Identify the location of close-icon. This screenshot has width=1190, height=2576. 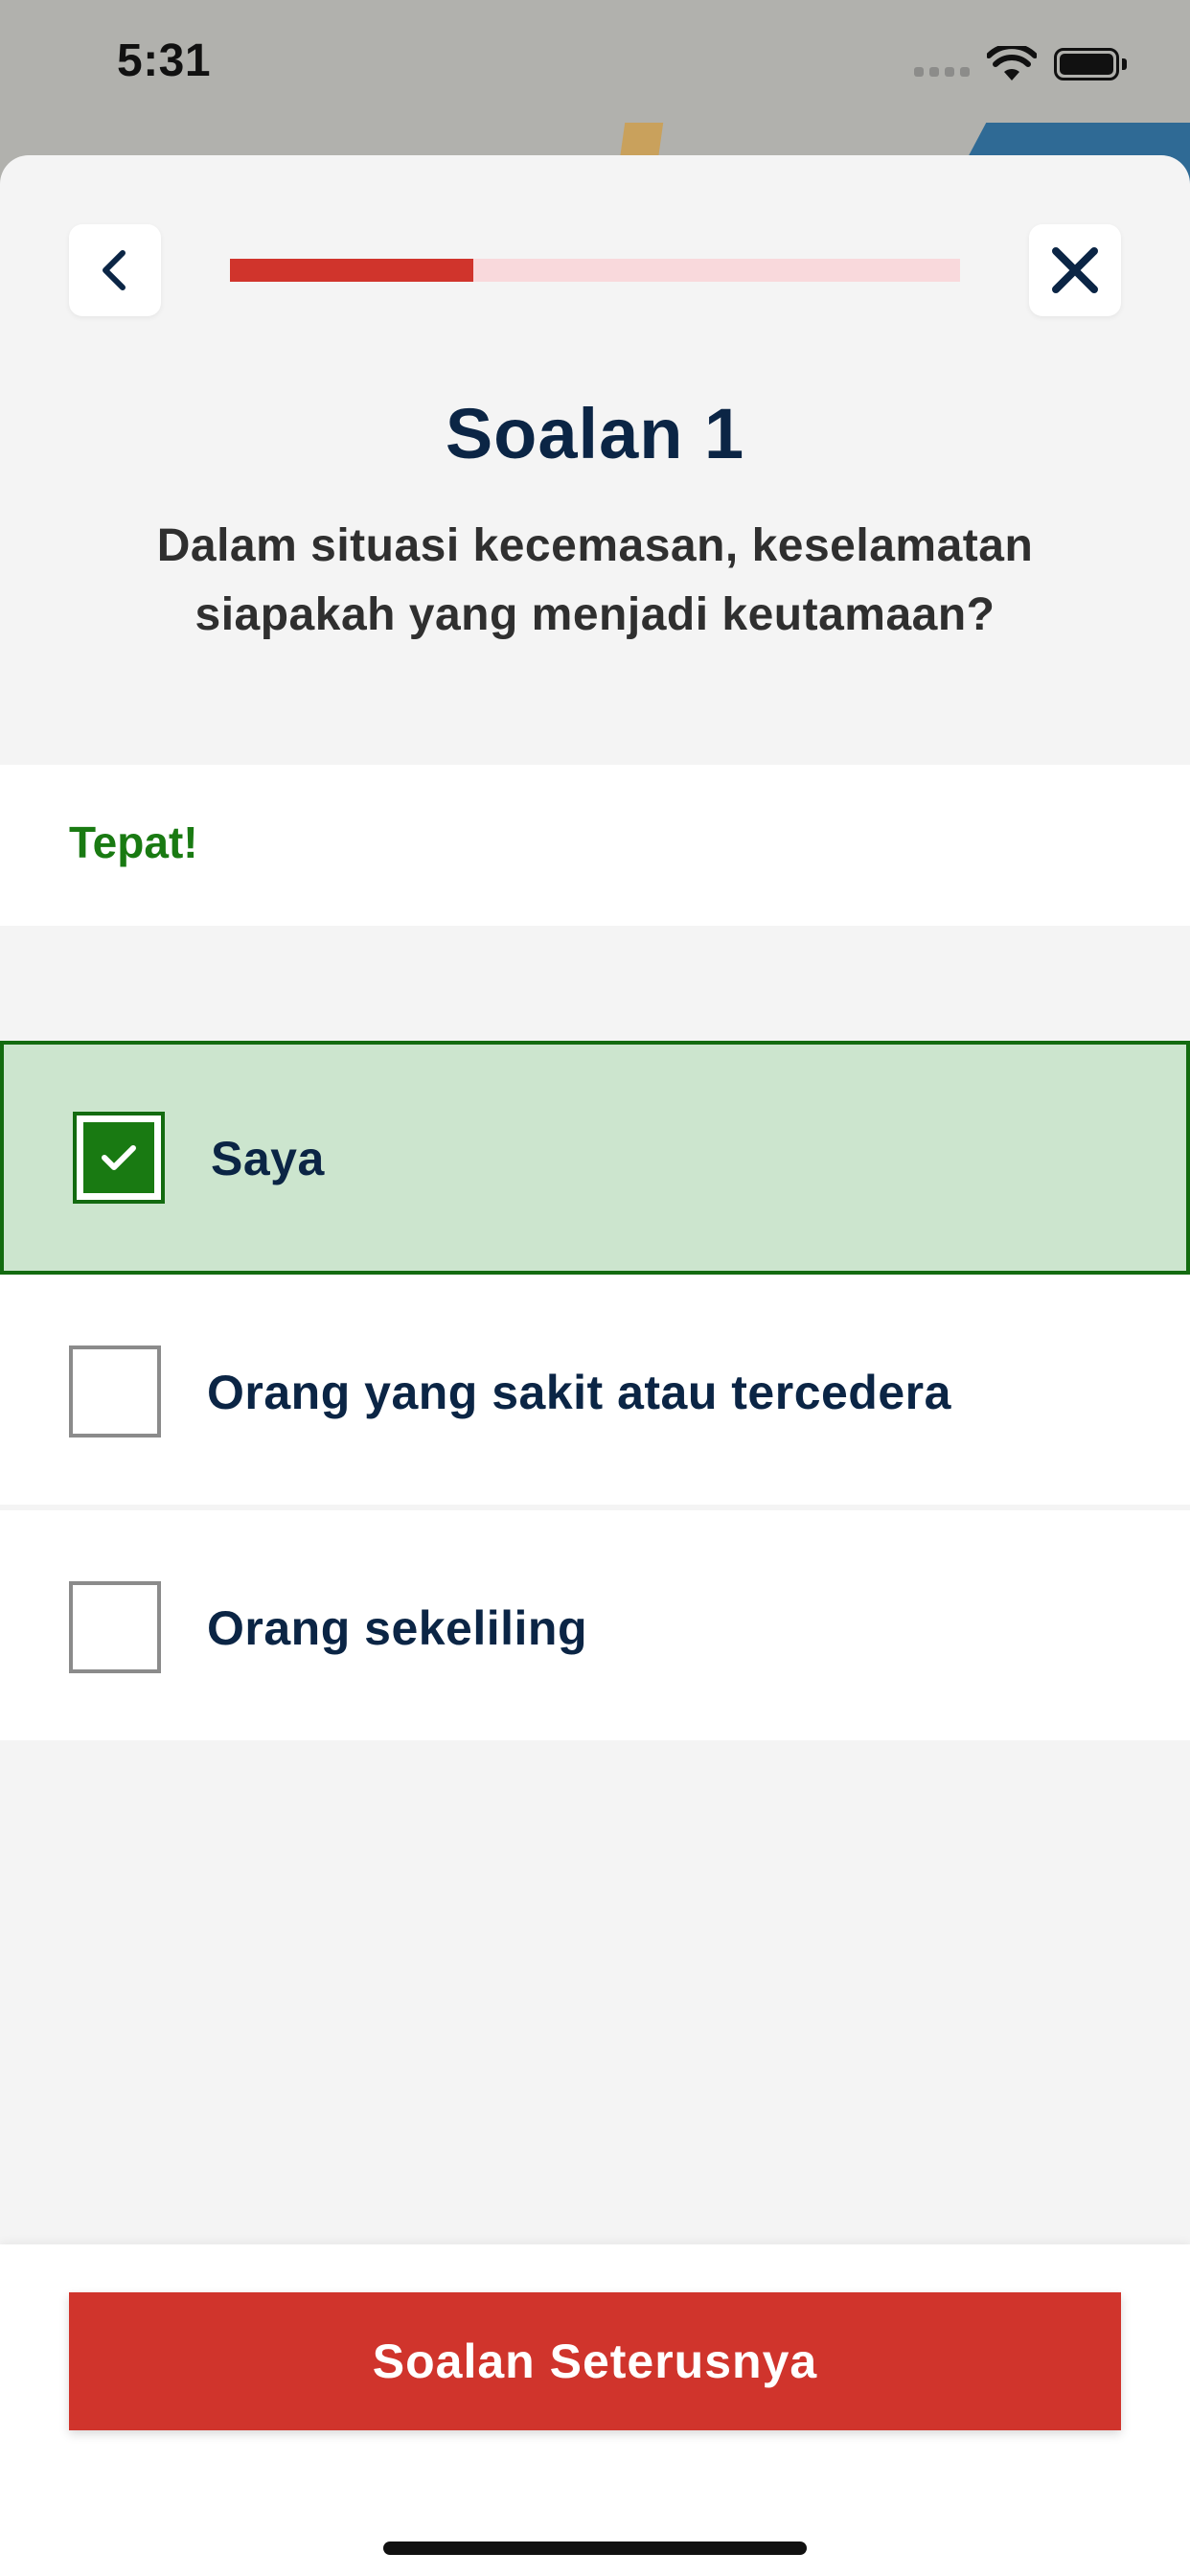
(1075, 270).